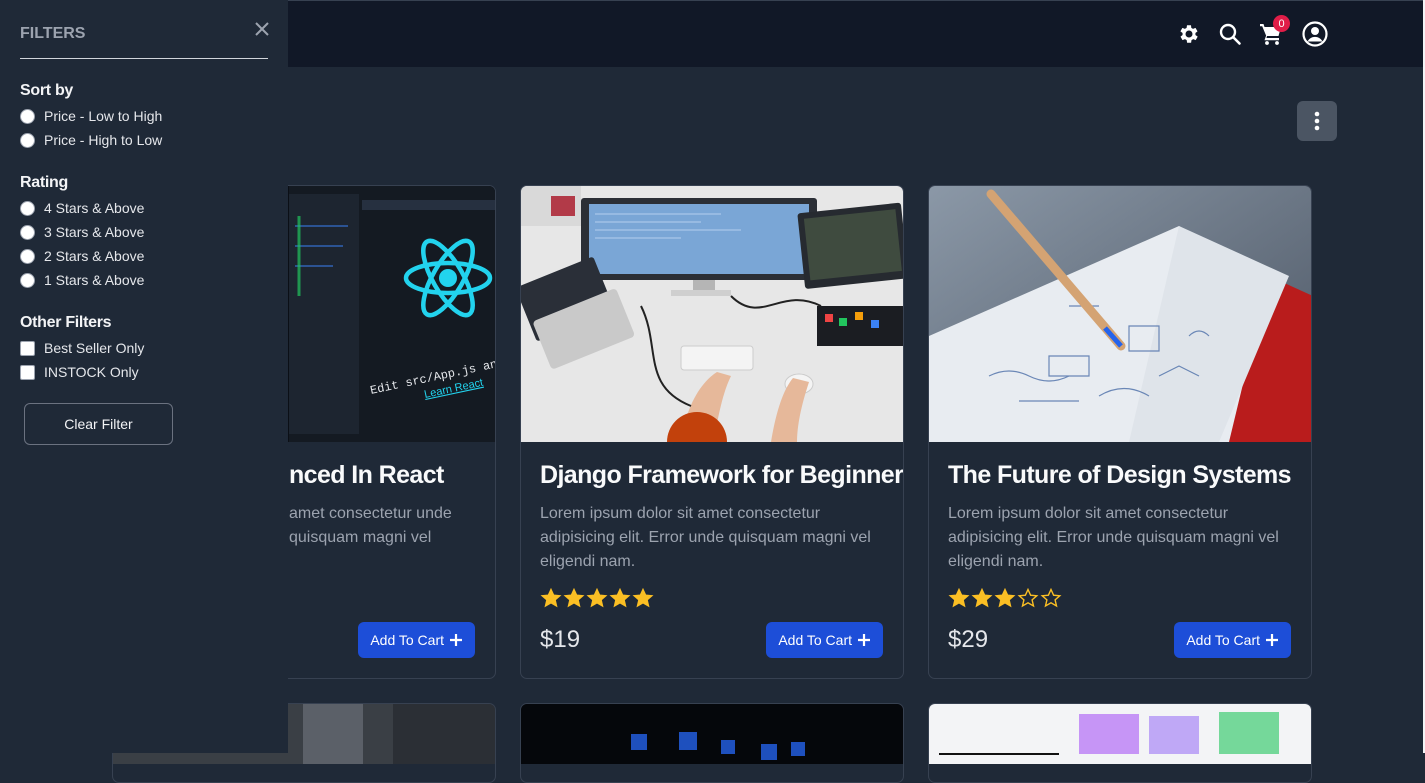 This screenshot has width=1425, height=783. I want to click on search-icon, so click(1230, 34).